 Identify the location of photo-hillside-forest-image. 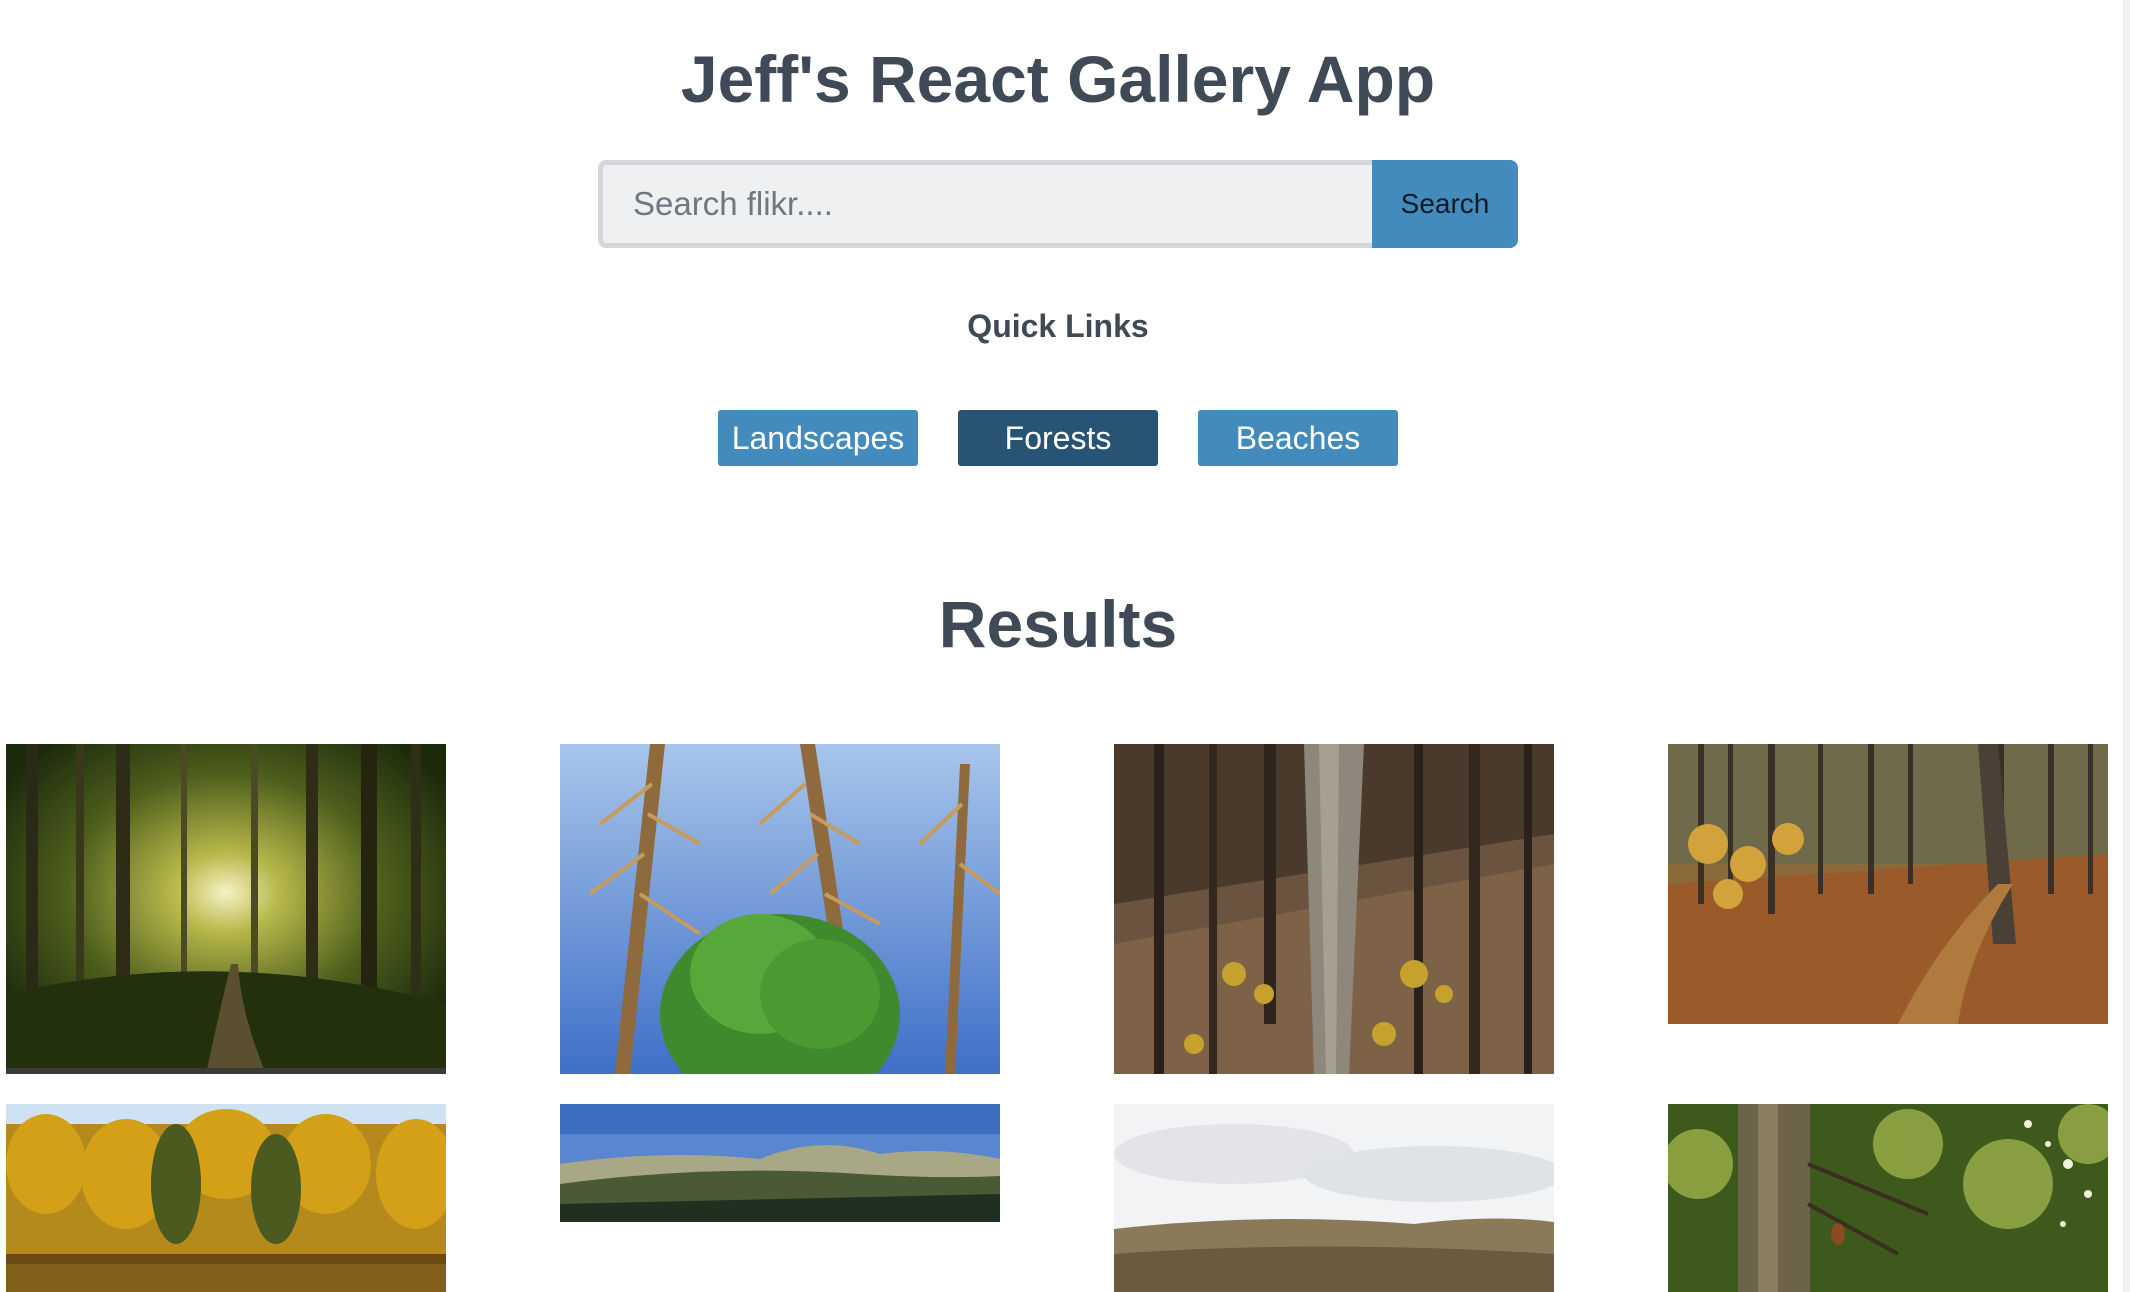
(1334, 909).